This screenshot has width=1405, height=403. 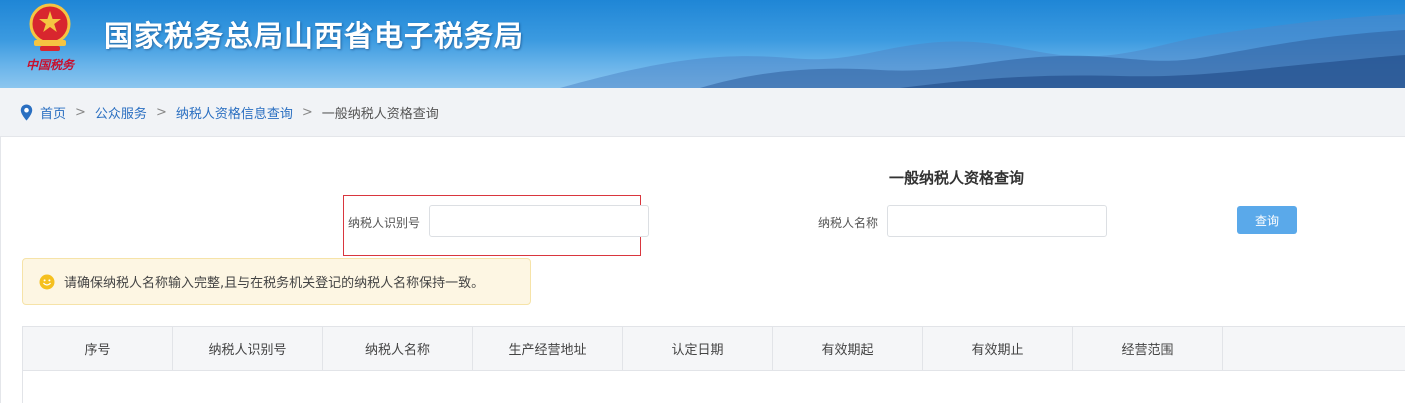 What do you see at coordinates (121, 112) in the screenshot?
I see `breadcrumb-public-services-link: 公众服务` at bounding box center [121, 112].